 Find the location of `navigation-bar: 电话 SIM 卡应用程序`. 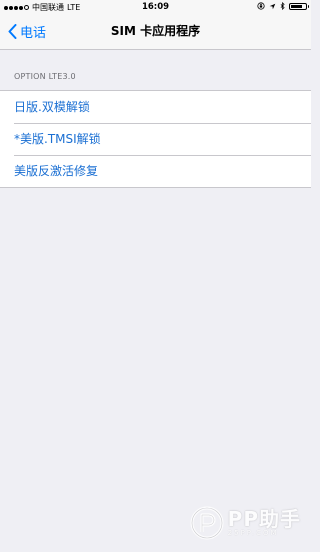

navigation-bar: 电话 SIM 卡应用程序 is located at coordinates (155, 32).